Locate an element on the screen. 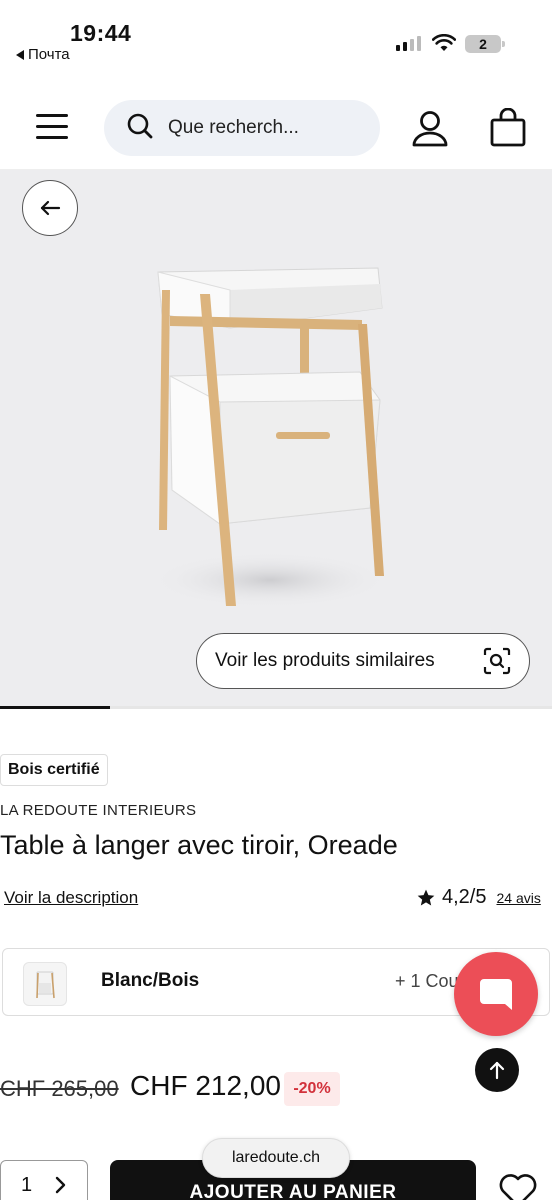 The width and height of the screenshot is (552, 1200). certified-wood-badge: Bois certifié is located at coordinates (54, 770).